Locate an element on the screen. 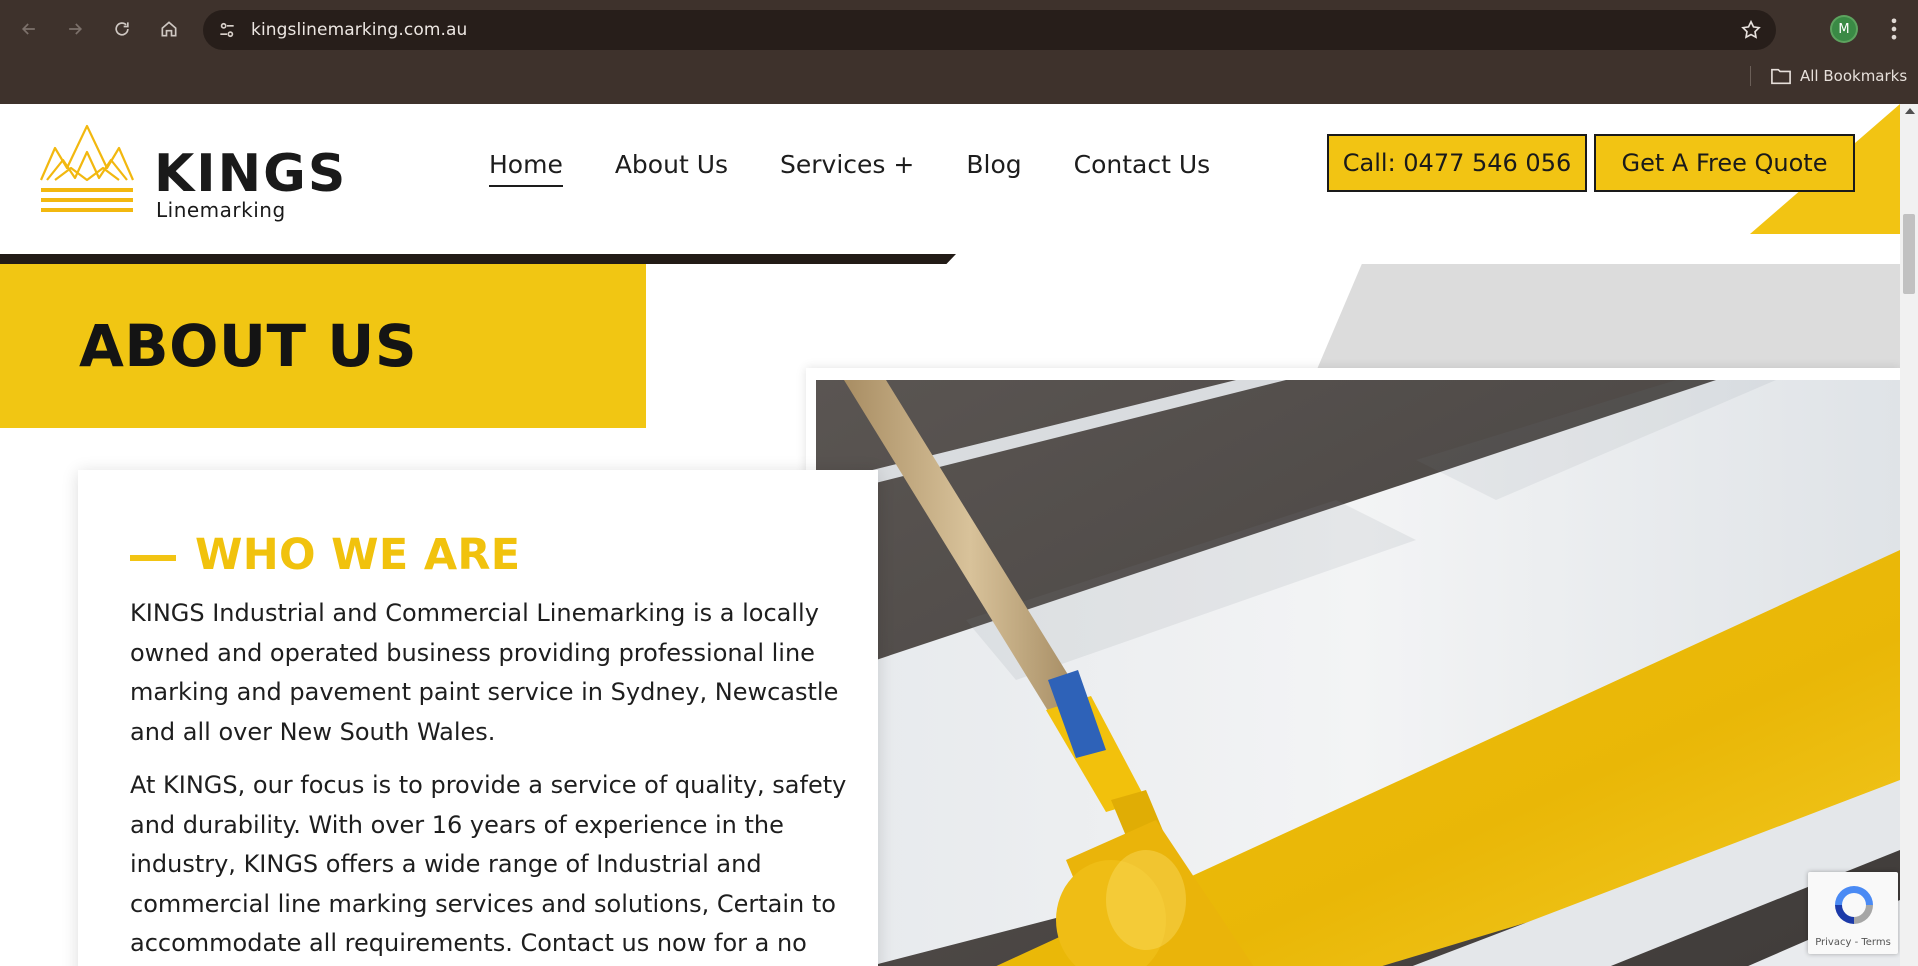  nav-home: Home is located at coordinates (526, 168).